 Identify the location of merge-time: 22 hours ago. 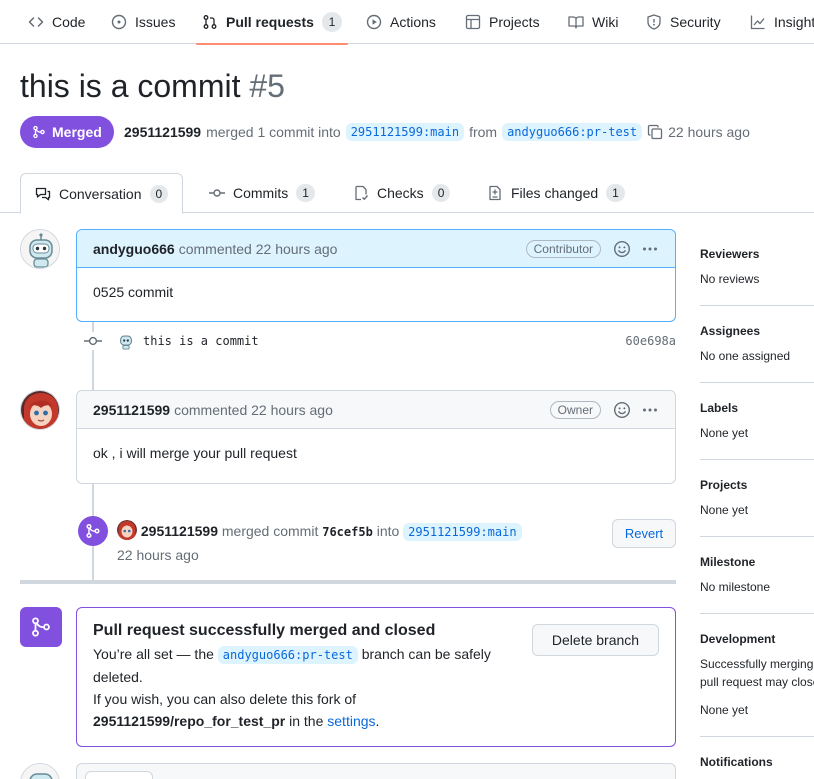
(158, 555).